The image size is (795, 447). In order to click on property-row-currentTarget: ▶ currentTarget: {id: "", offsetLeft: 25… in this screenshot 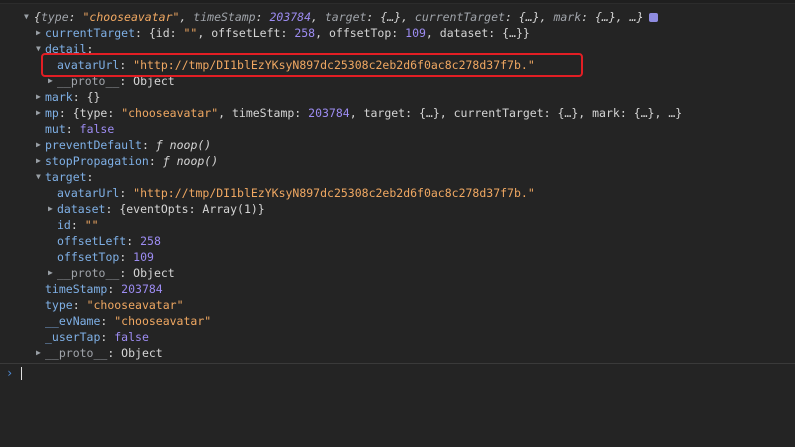, I will do `click(397, 33)`.